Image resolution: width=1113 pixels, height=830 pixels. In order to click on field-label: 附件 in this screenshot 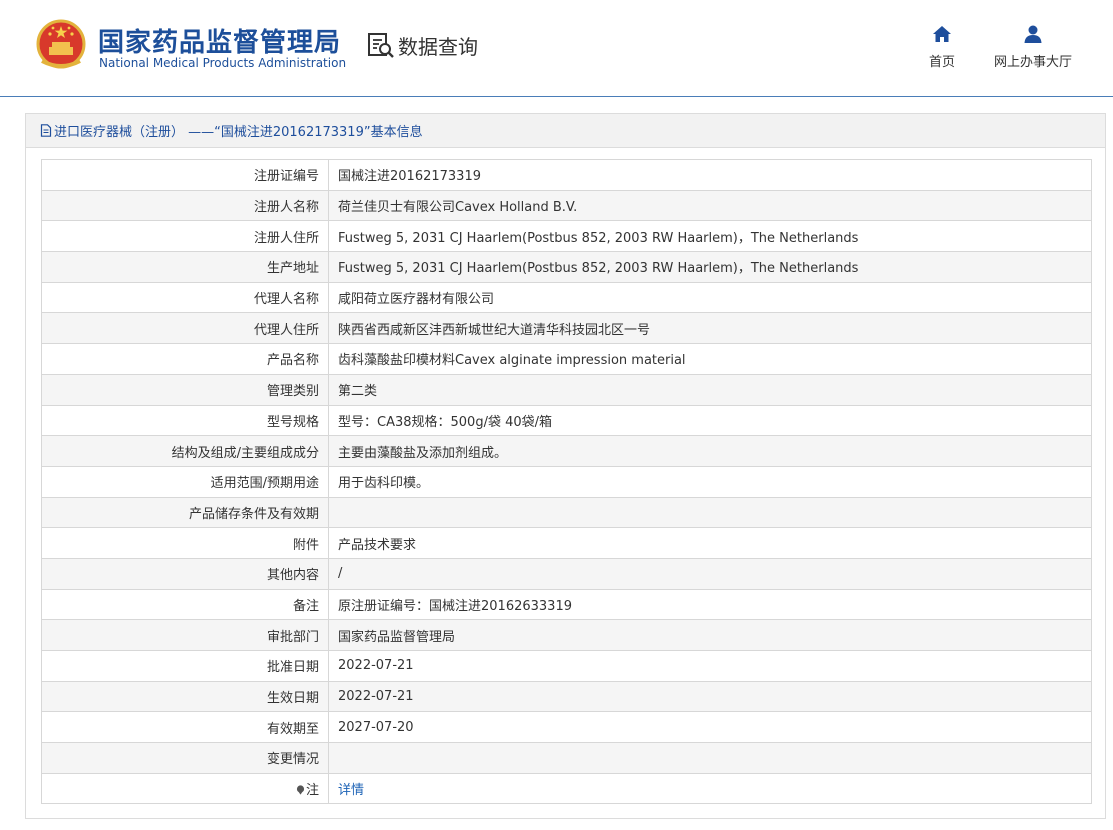, I will do `click(185, 543)`.